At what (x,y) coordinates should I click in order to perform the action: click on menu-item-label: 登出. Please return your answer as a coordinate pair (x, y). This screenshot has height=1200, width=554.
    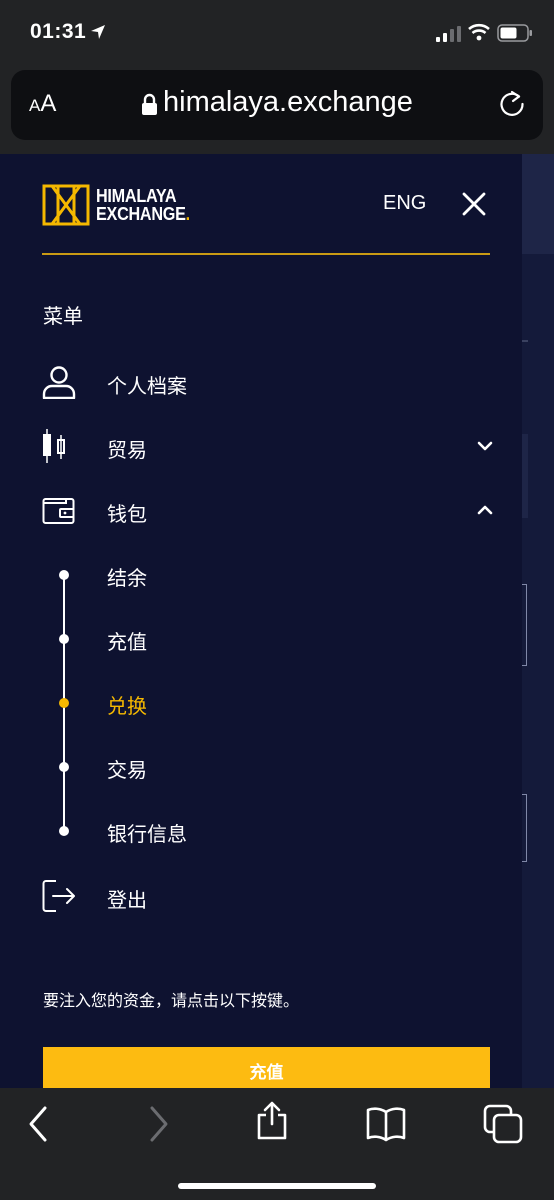
    Looking at the image, I should click on (127, 900).